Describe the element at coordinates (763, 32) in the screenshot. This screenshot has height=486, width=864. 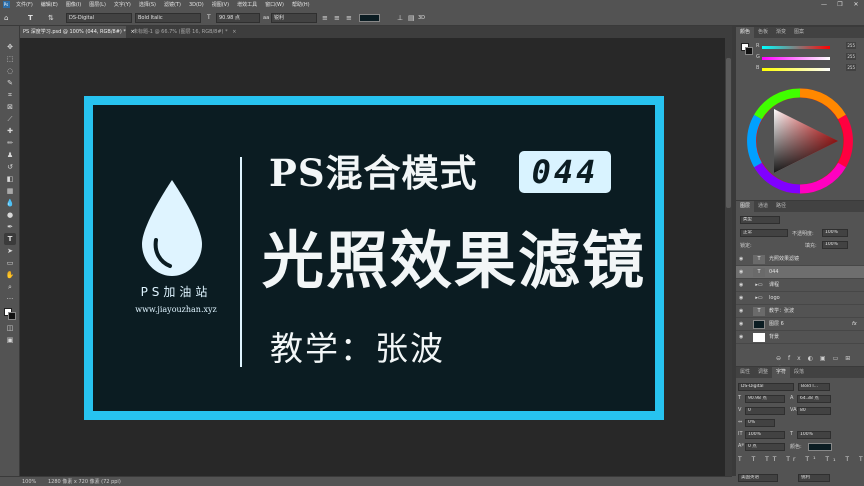
I see `tab-swatches: 色板` at that location.